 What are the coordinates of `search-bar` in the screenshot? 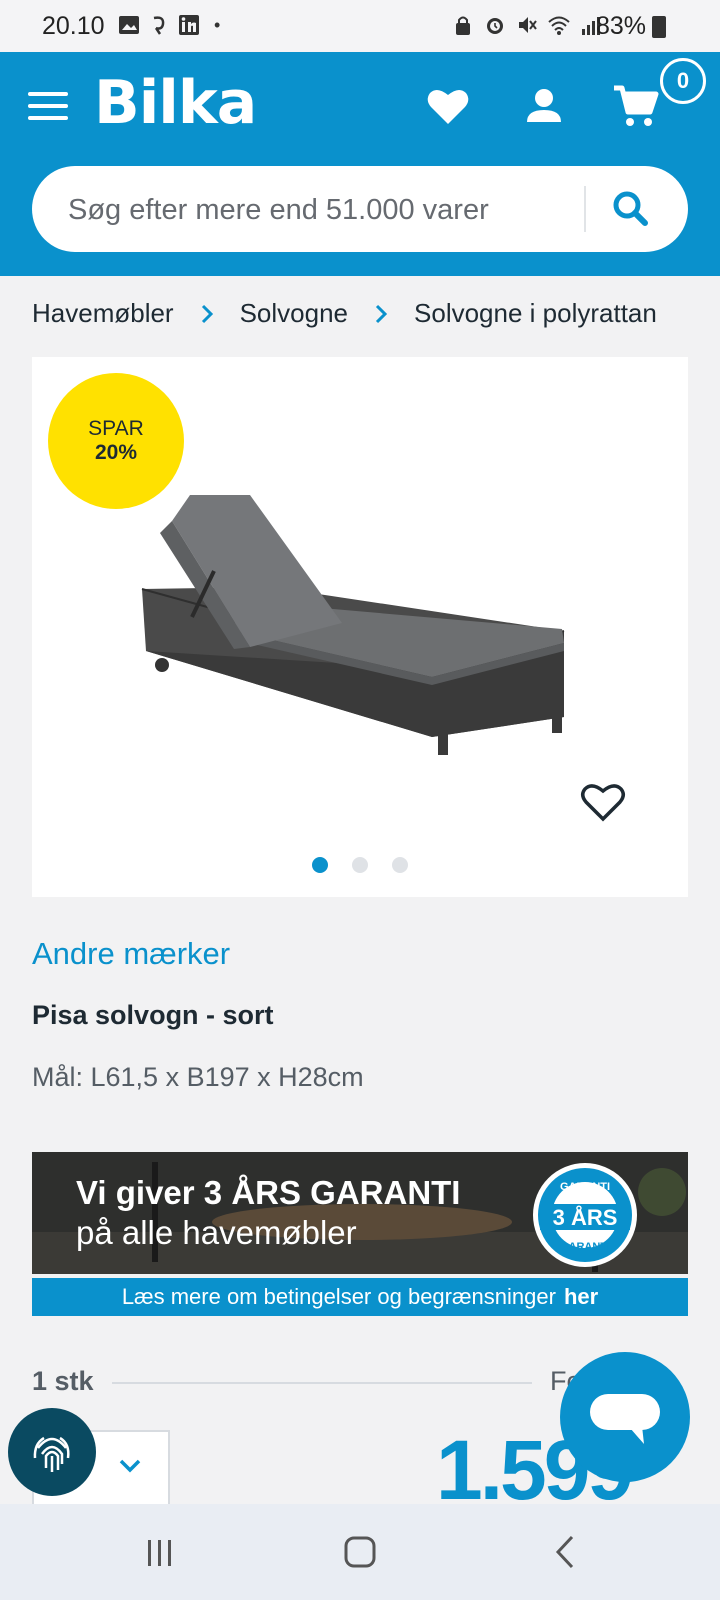 It's located at (360, 209).